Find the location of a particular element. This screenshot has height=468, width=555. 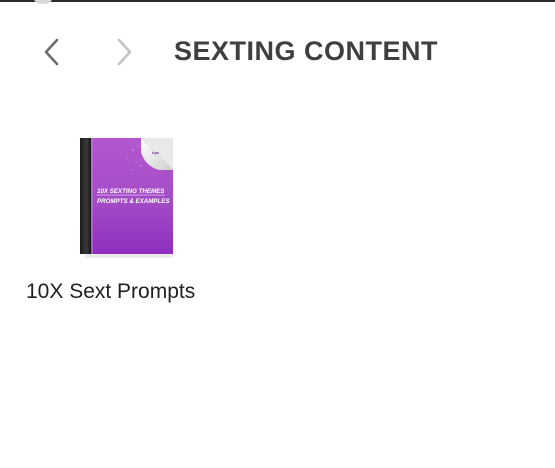

cover-title-line-2: PROMPTS & EXAMPLES is located at coordinates (133, 201).